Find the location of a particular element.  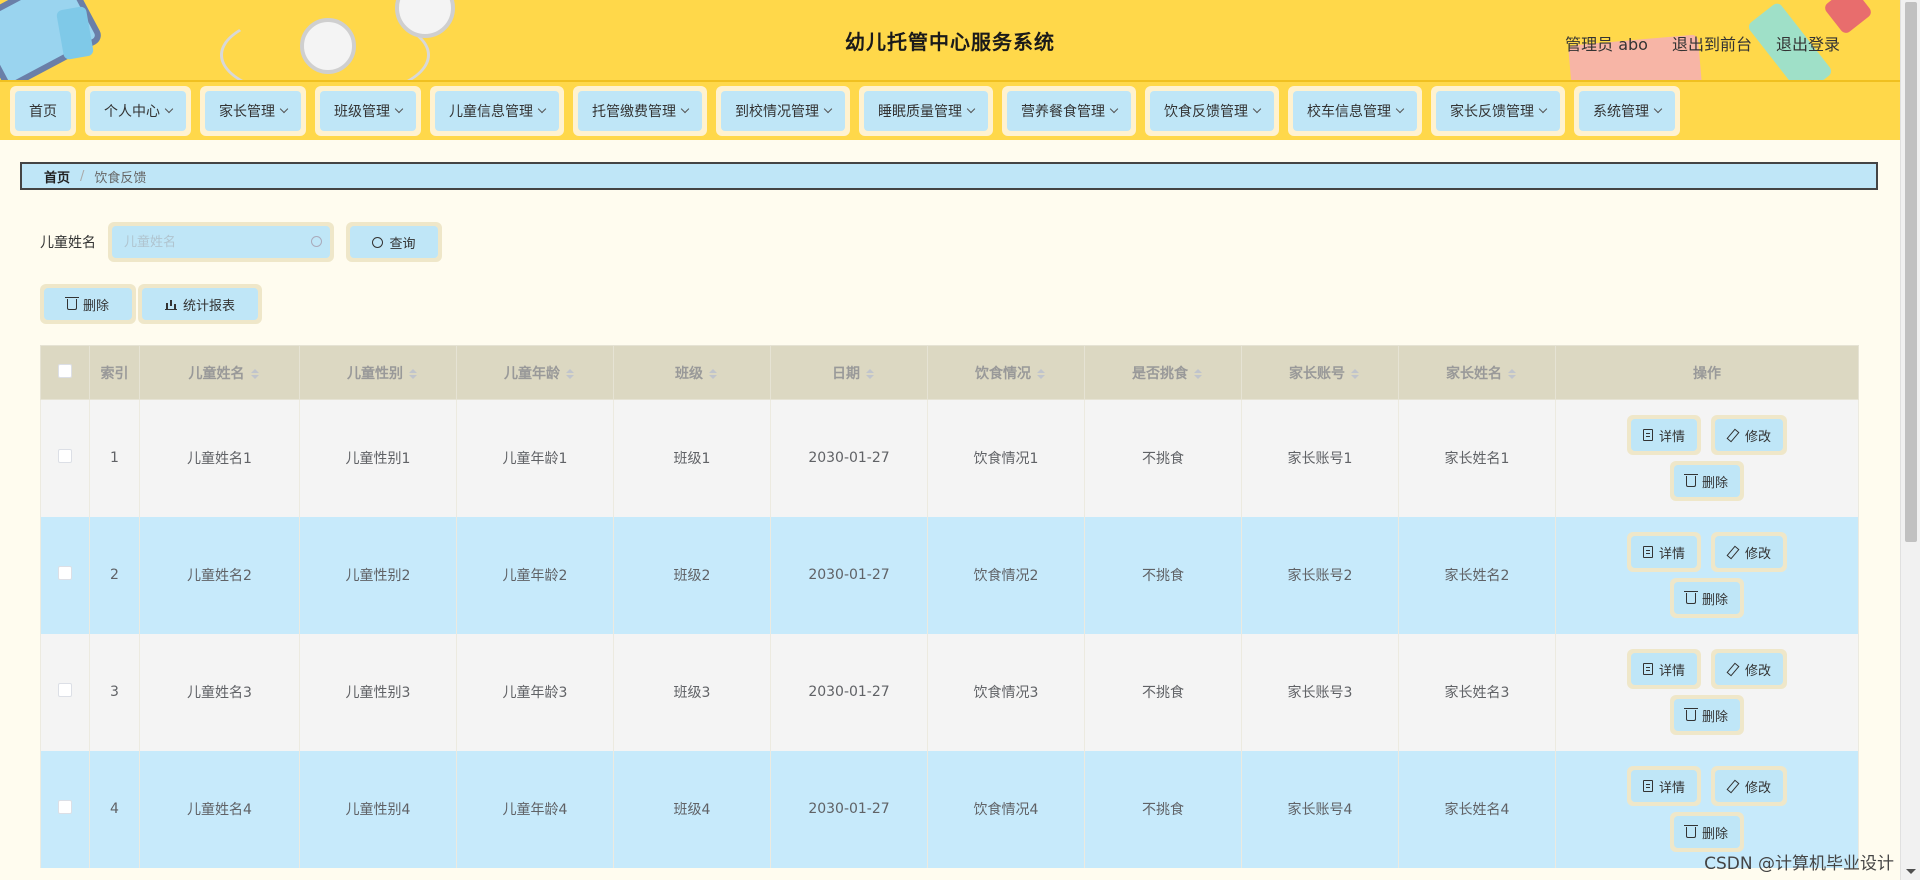

column-header: 索引 is located at coordinates (114, 372).